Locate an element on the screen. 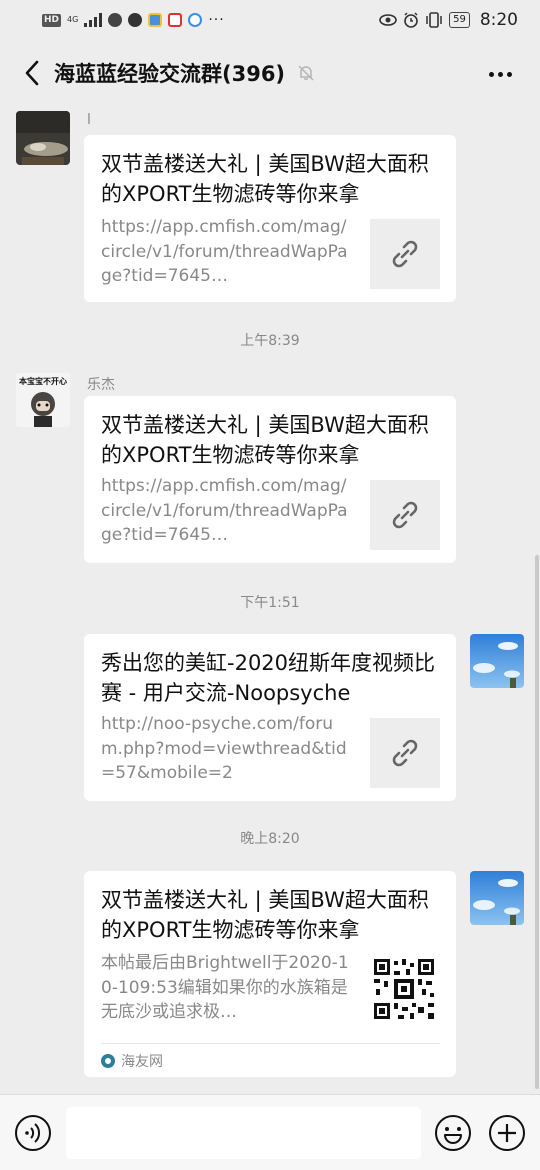 The height and width of the screenshot is (1170, 540). plus-icon is located at coordinates (507, 1133).